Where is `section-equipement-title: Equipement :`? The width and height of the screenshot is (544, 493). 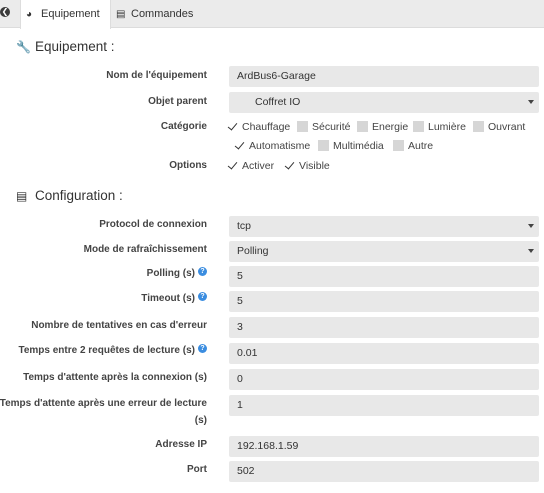
section-equipement-title: Equipement : is located at coordinates (75, 46).